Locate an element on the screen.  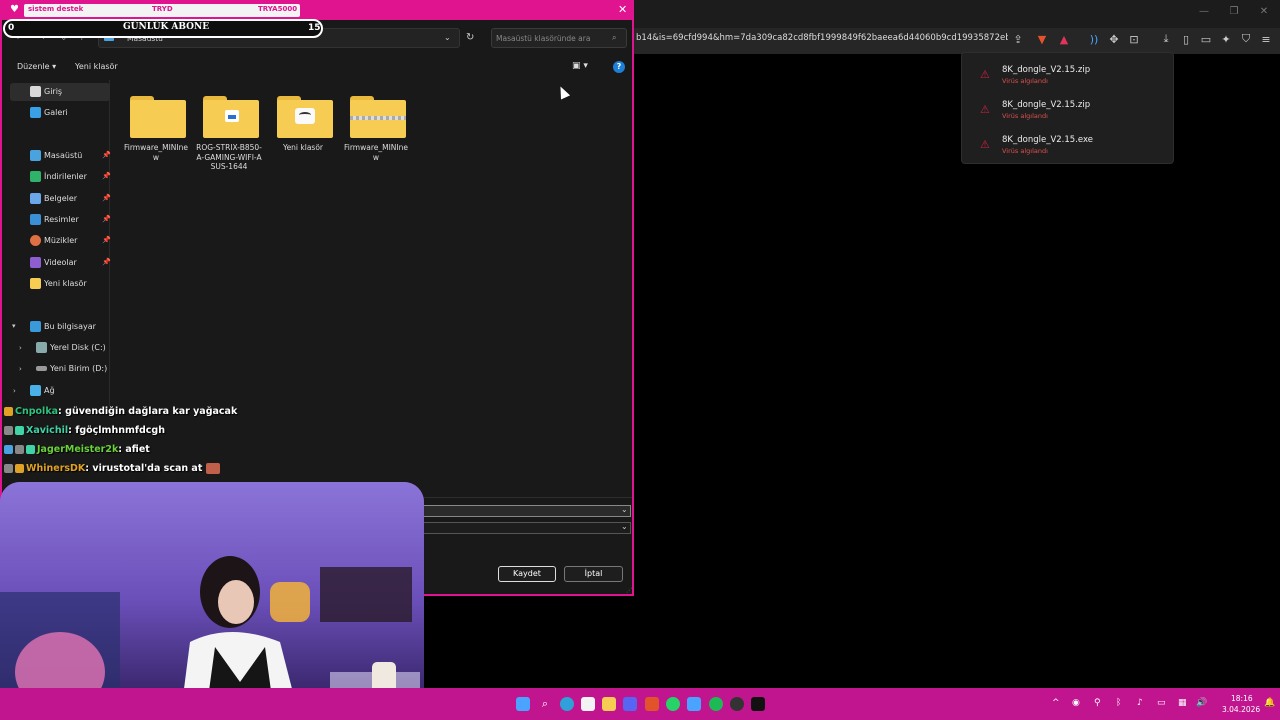
chat-text: : afiet is located at coordinates (134, 449).